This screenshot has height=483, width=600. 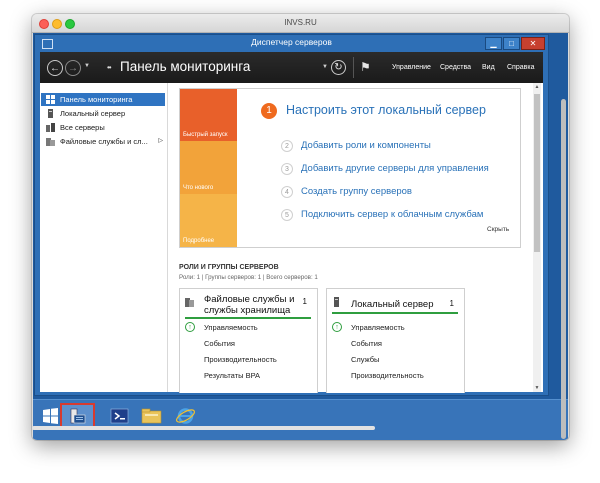 I want to click on minimize-button: ▁, so click(x=493, y=43).